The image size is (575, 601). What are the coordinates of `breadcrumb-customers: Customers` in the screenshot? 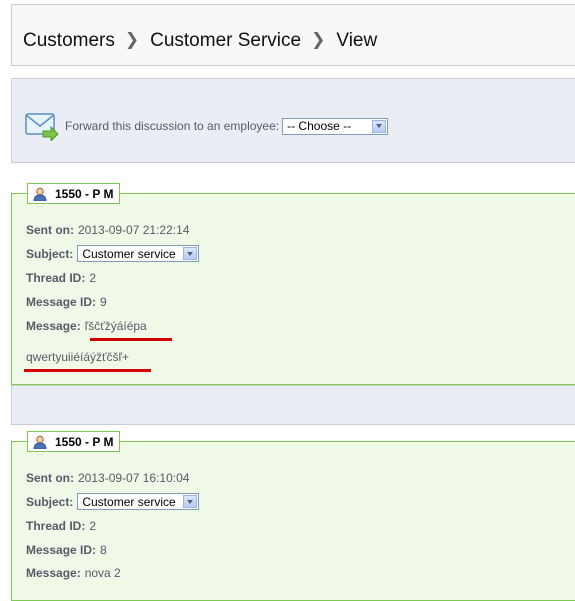 It's located at (69, 40).